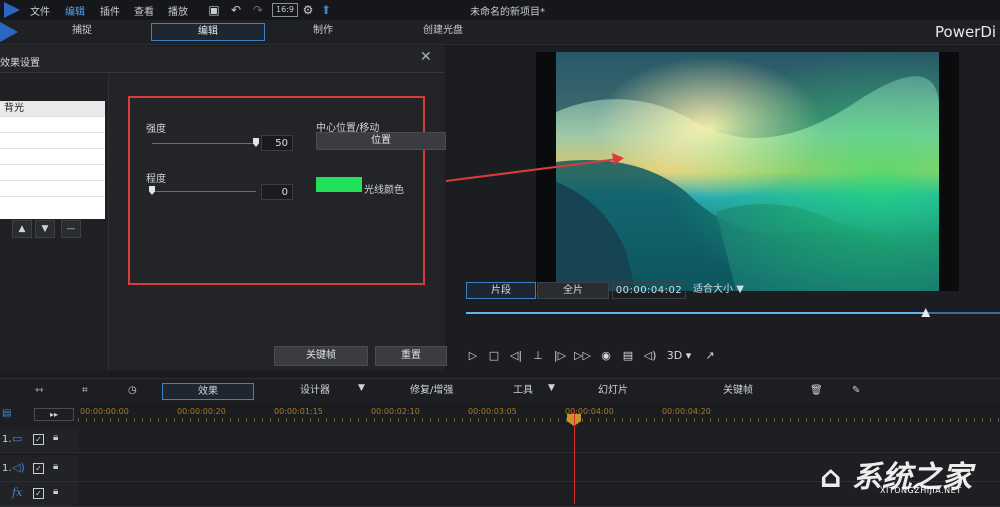  Describe the element at coordinates (574, 458) in the screenshot. I see `playhead-line` at that location.